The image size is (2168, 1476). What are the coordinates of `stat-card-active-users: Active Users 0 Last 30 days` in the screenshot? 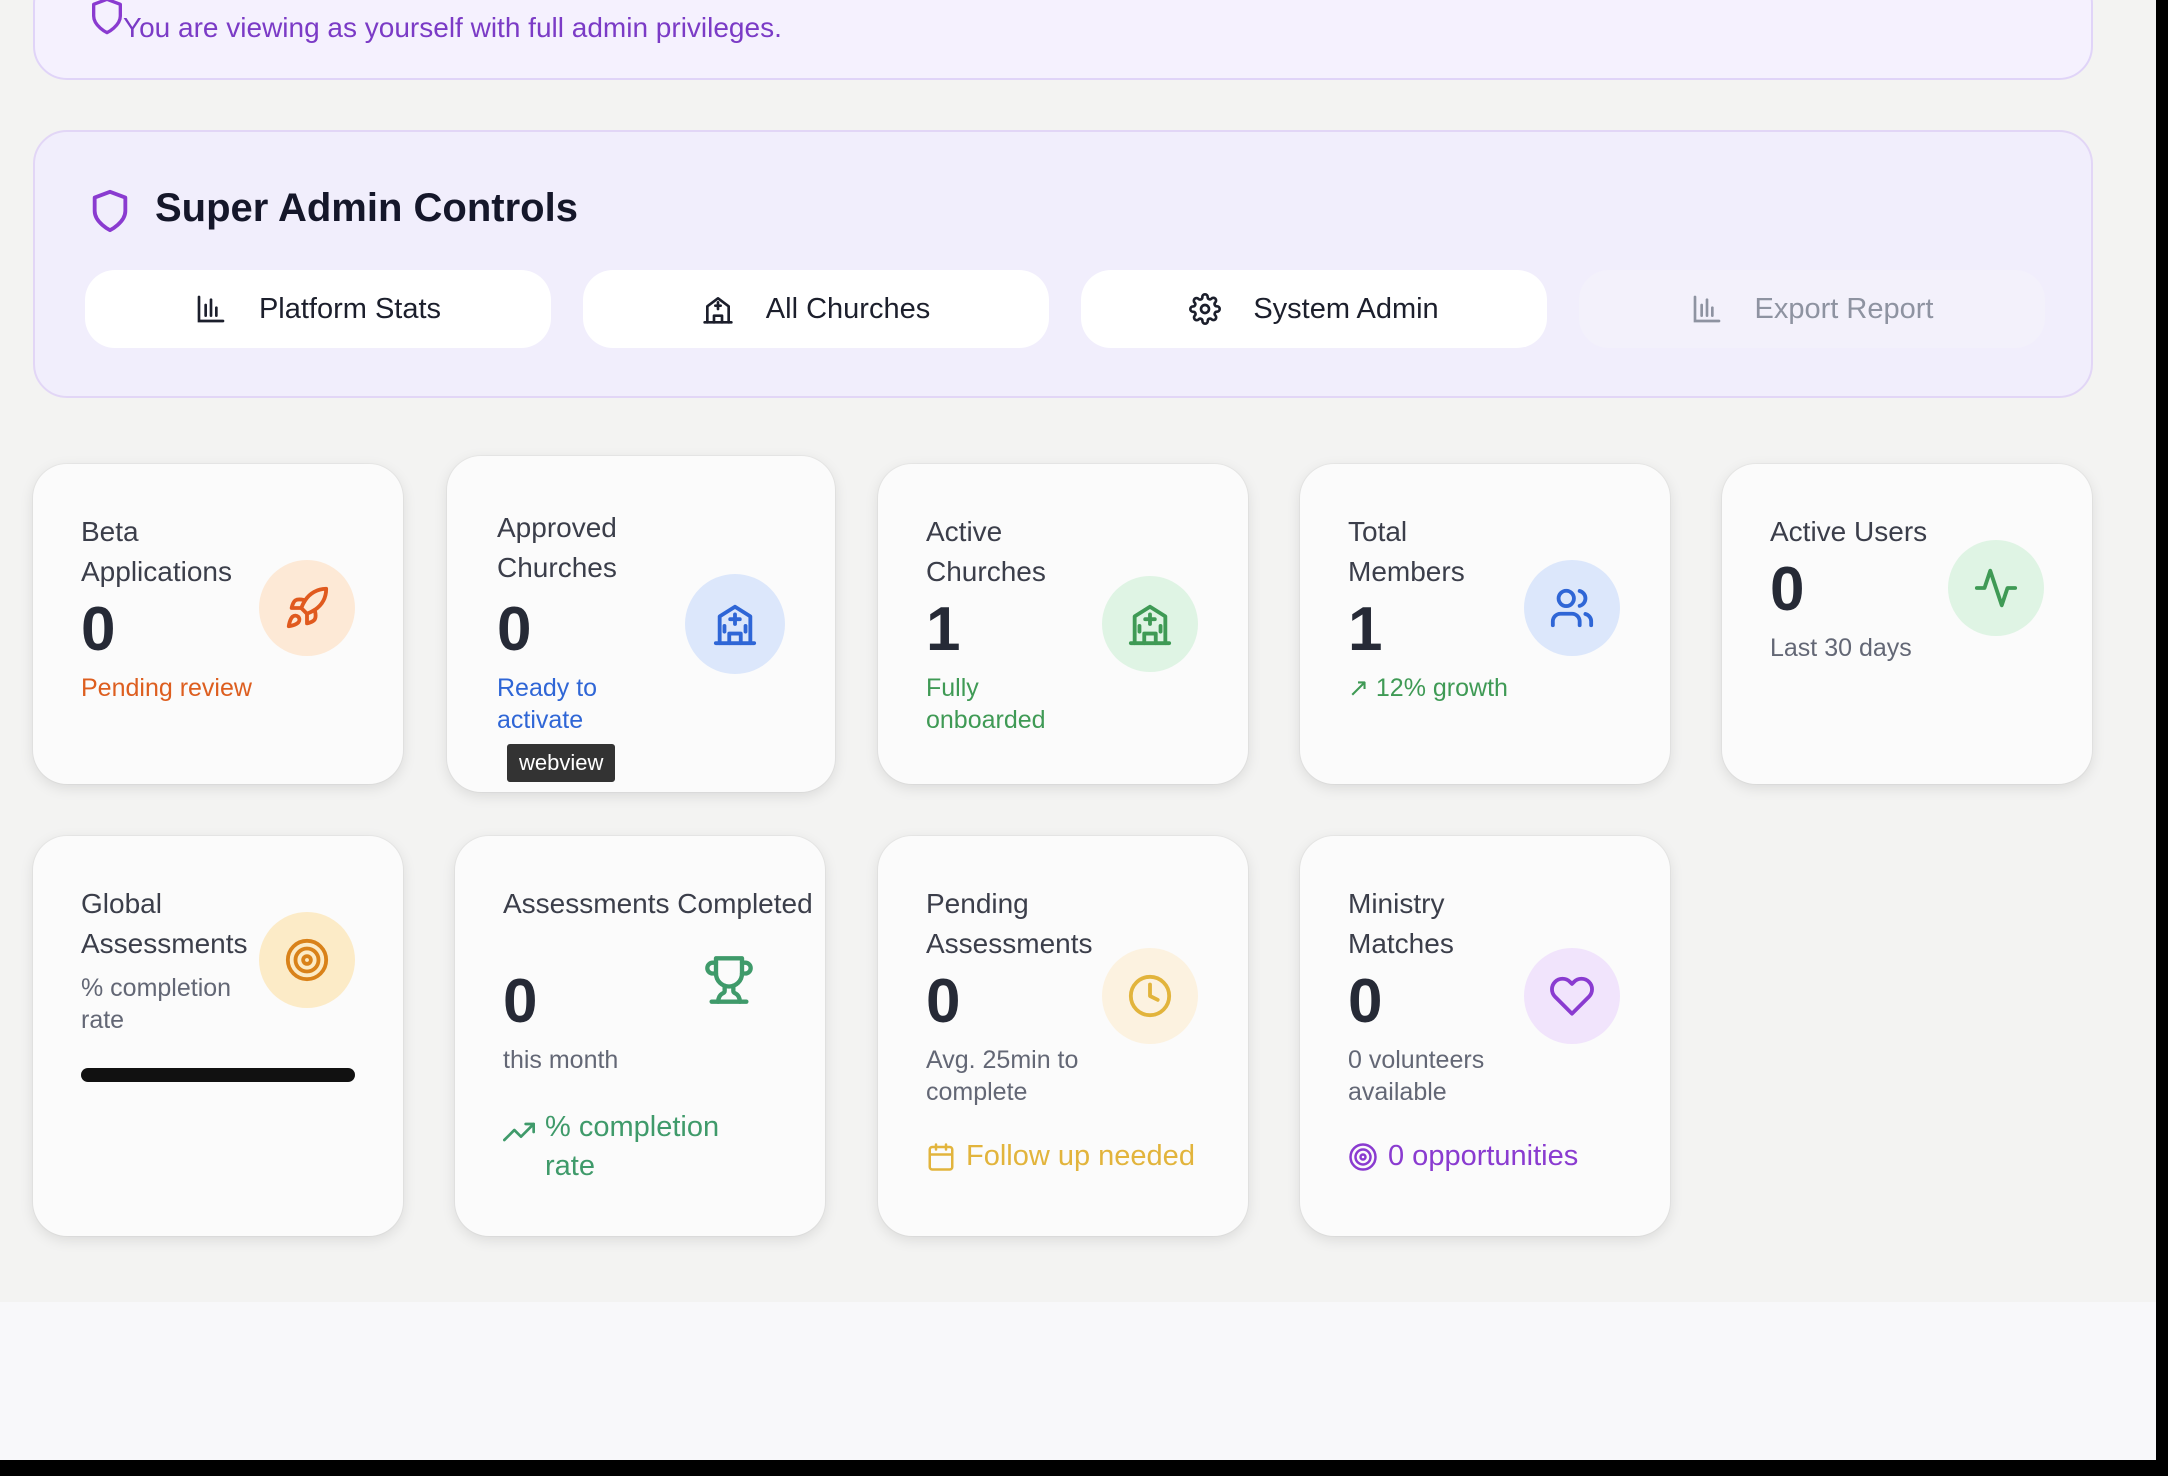 It's located at (1907, 624).